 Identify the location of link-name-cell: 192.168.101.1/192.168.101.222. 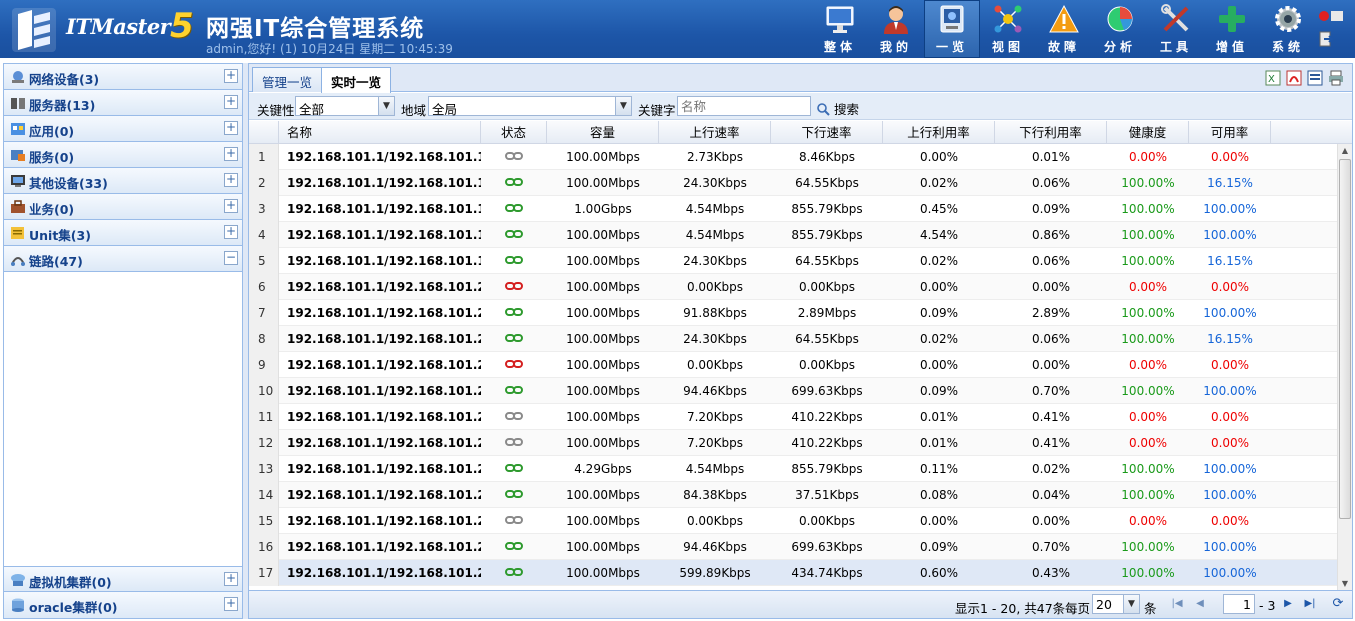
(380, 443).